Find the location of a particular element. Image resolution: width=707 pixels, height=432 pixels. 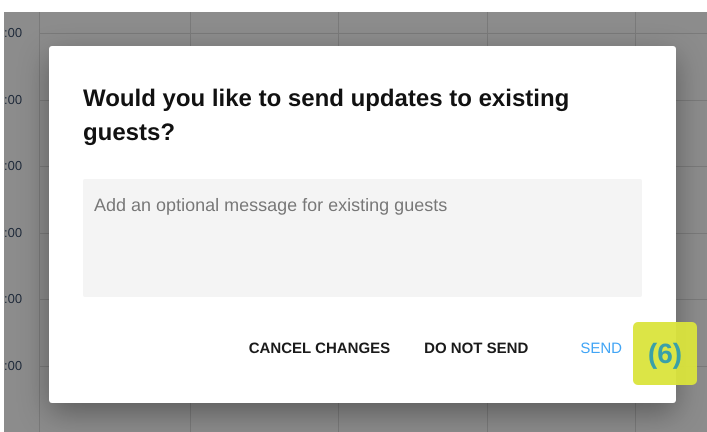

step-badge: (6) is located at coordinates (665, 353).